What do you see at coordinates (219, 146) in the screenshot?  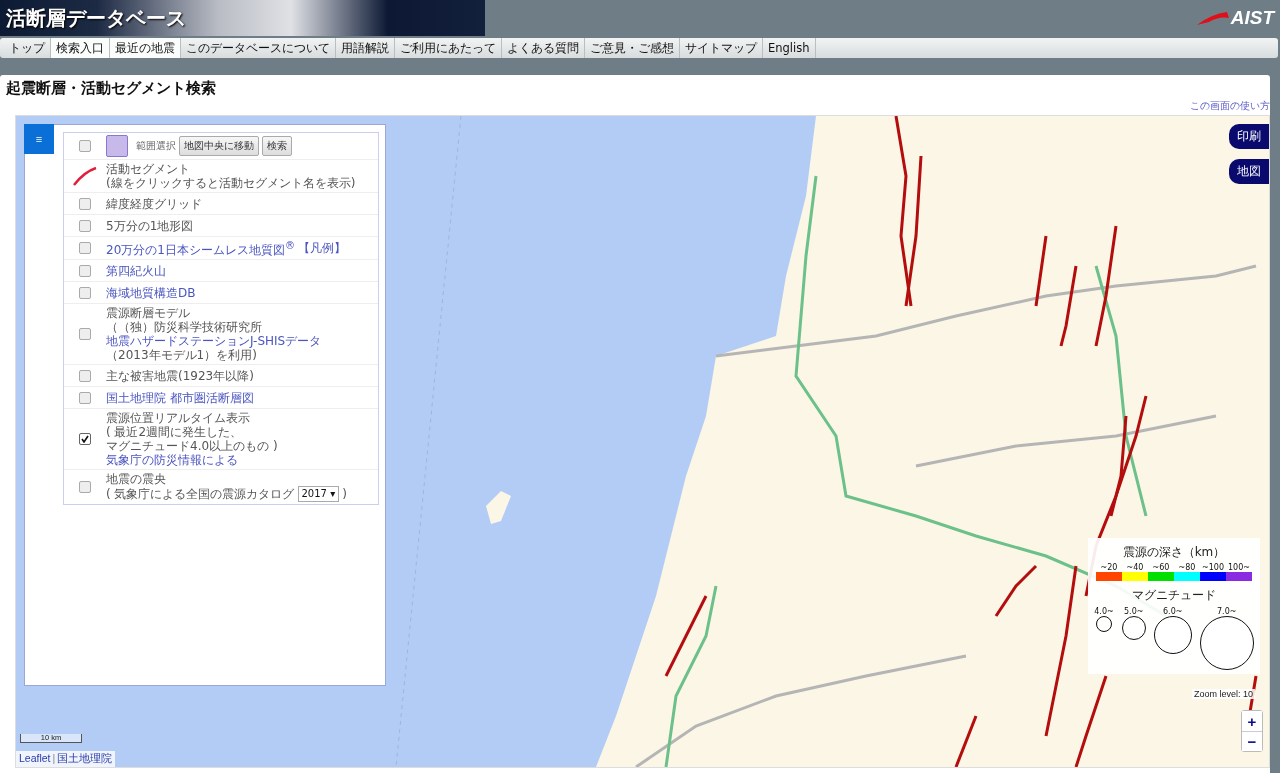 I see `map-button: 地図中央に移動` at bounding box center [219, 146].